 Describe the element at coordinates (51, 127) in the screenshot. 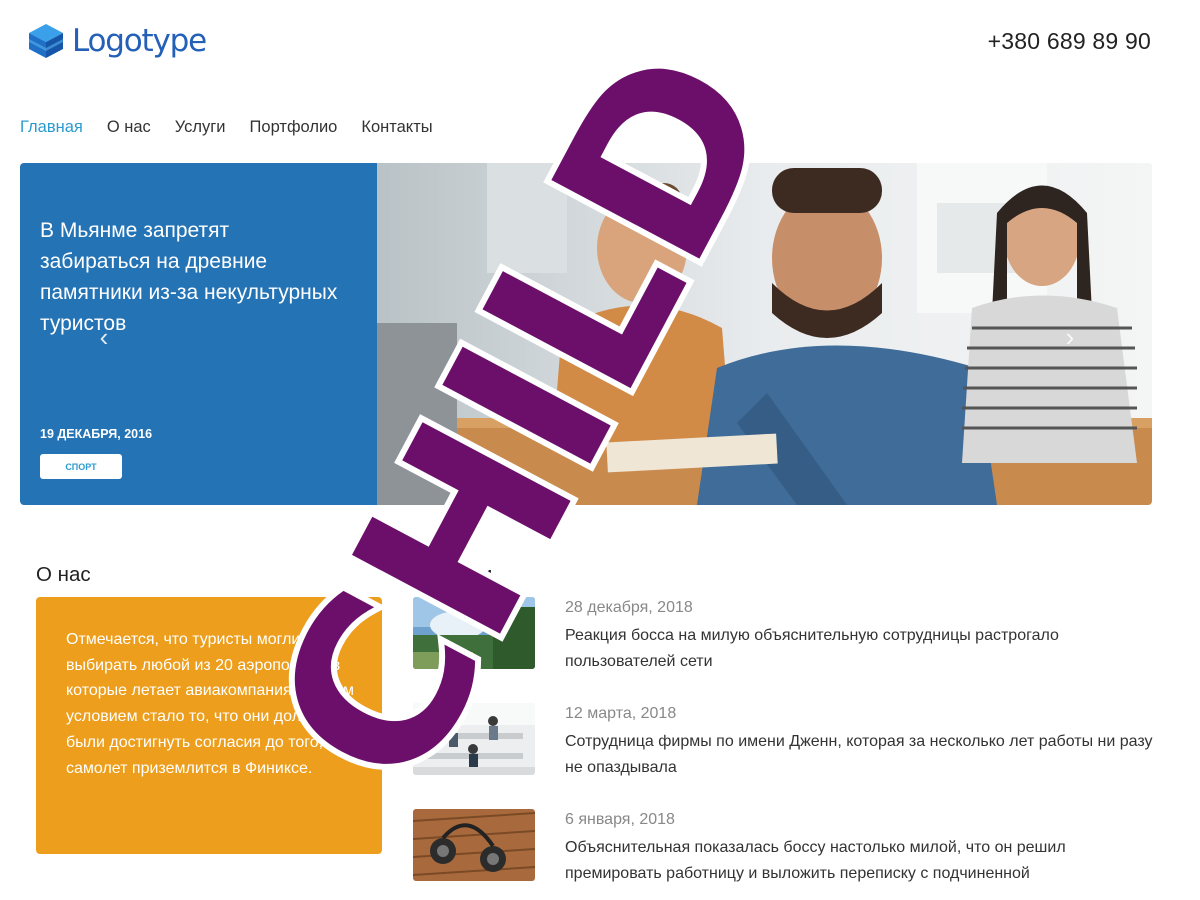

I see `nav-item-home: Главная` at that location.